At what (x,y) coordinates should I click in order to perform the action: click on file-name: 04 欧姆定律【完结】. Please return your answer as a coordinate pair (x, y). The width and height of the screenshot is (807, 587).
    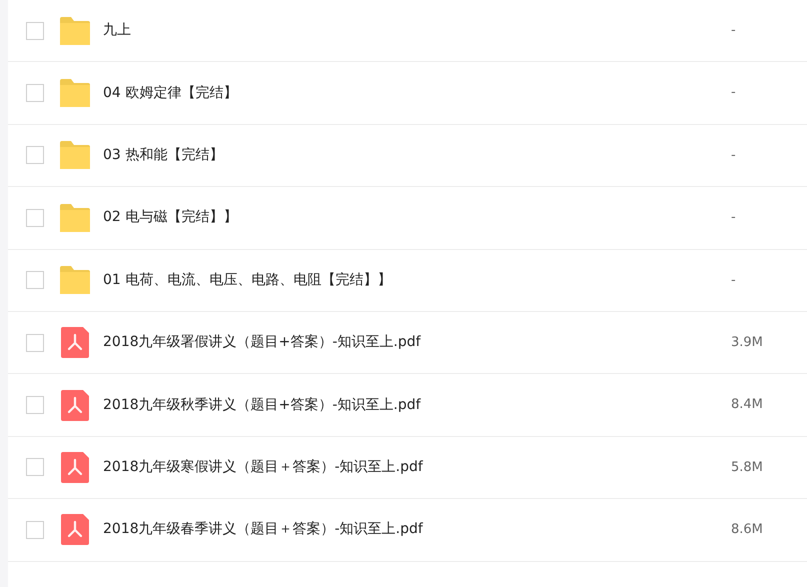
    Looking at the image, I should click on (170, 93).